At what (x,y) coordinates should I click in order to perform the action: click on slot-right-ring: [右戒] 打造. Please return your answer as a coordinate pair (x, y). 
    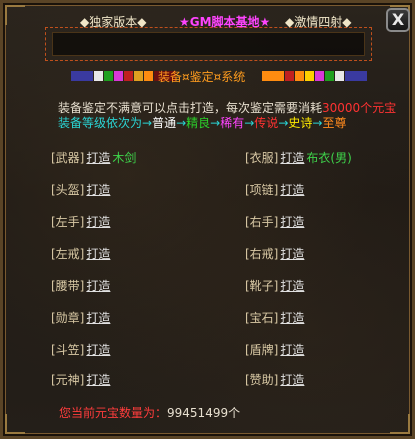
    Looking at the image, I should click on (274, 254).